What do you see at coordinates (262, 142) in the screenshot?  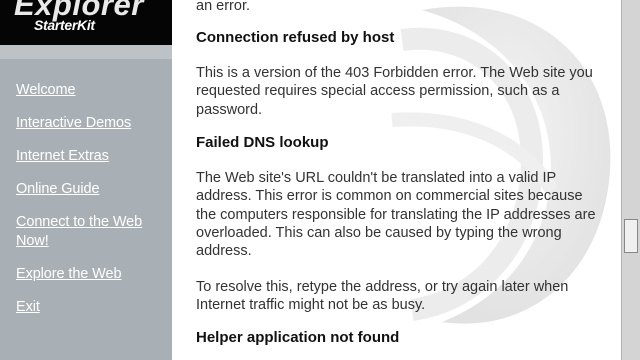 I see `section-heading: Failed DNS lookup` at bounding box center [262, 142].